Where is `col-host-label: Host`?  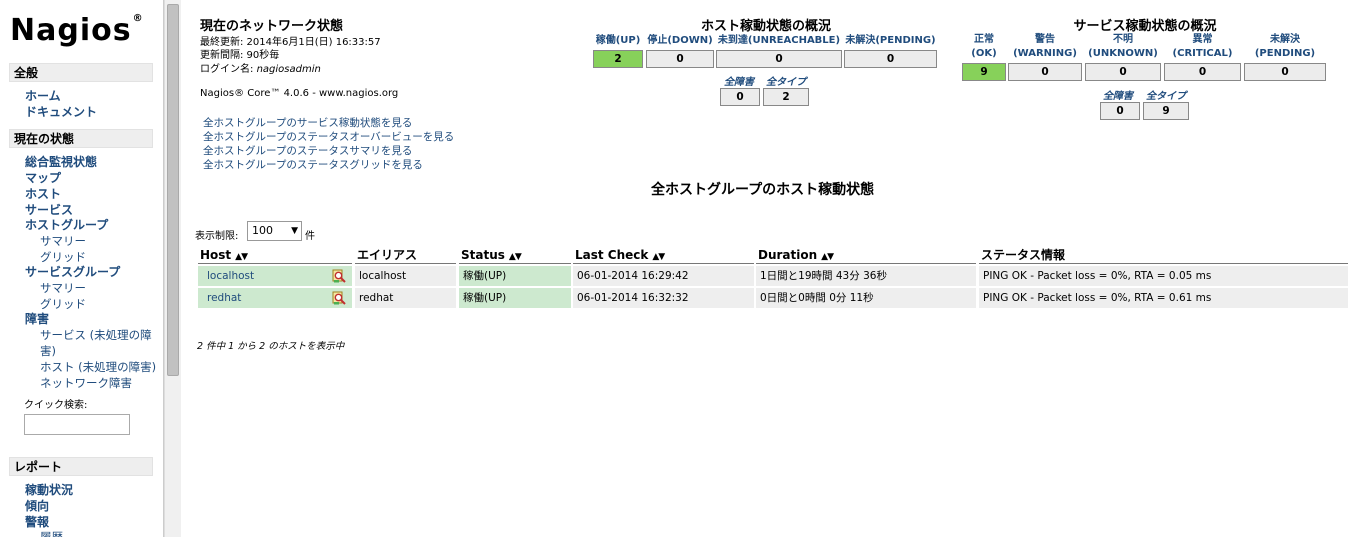
col-host-label: Host is located at coordinates (216, 255).